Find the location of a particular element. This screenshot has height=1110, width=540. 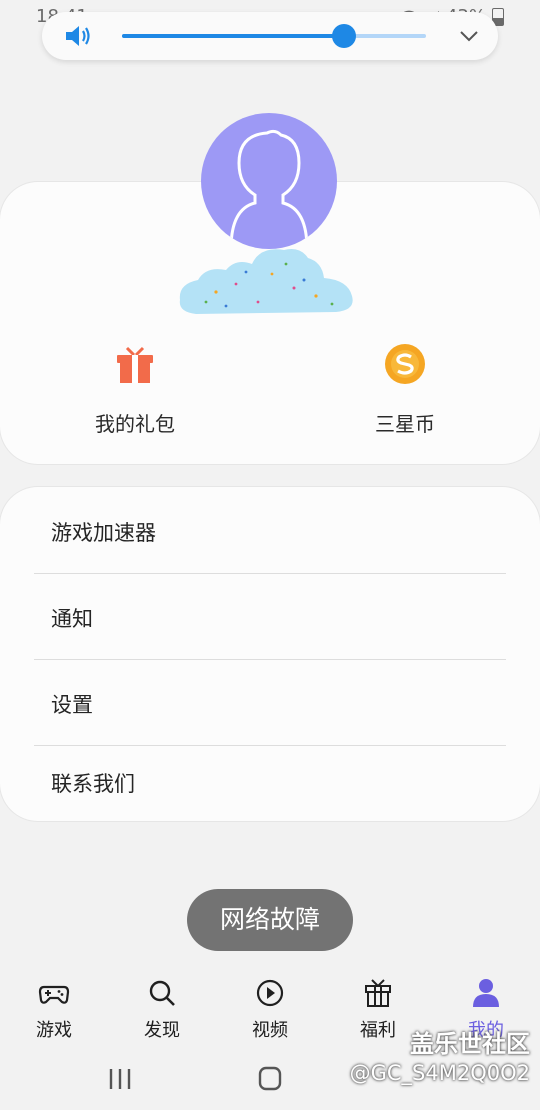

menu-item-contact-us: 联系我们 is located at coordinates (270, 781).